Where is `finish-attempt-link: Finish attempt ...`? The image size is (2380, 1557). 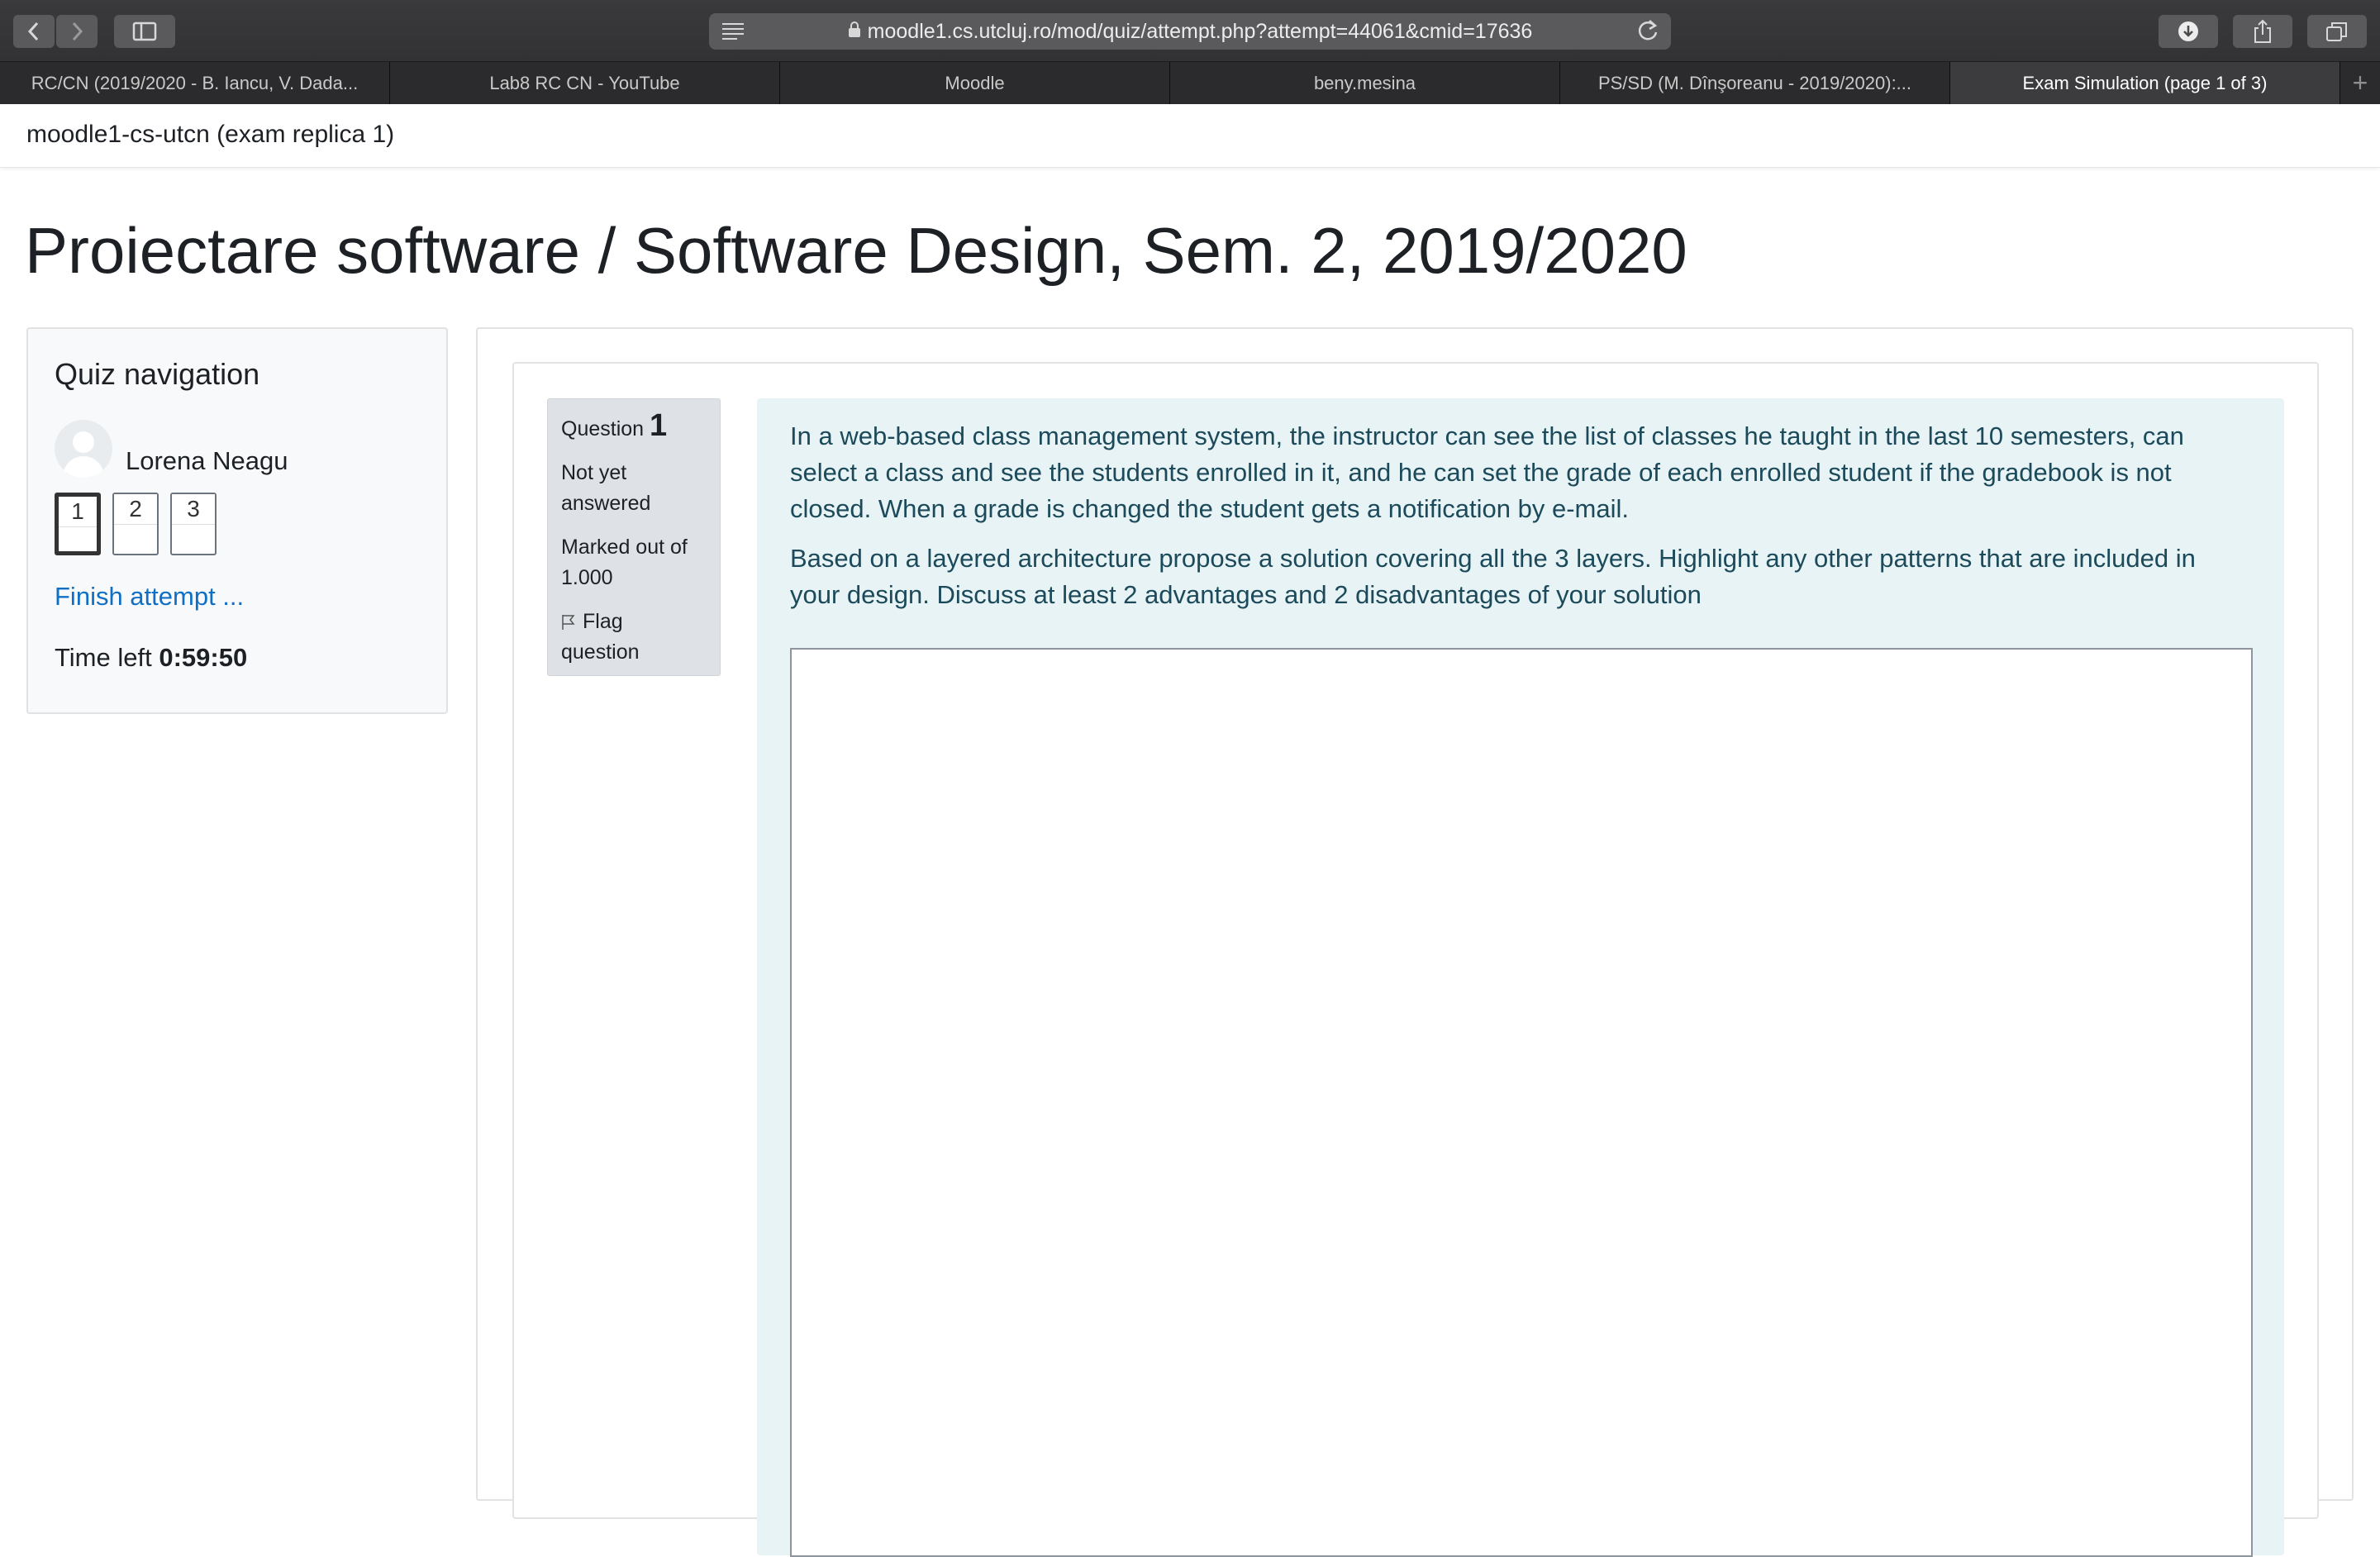
finish-attempt-link: Finish attempt ... is located at coordinates (149, 597).